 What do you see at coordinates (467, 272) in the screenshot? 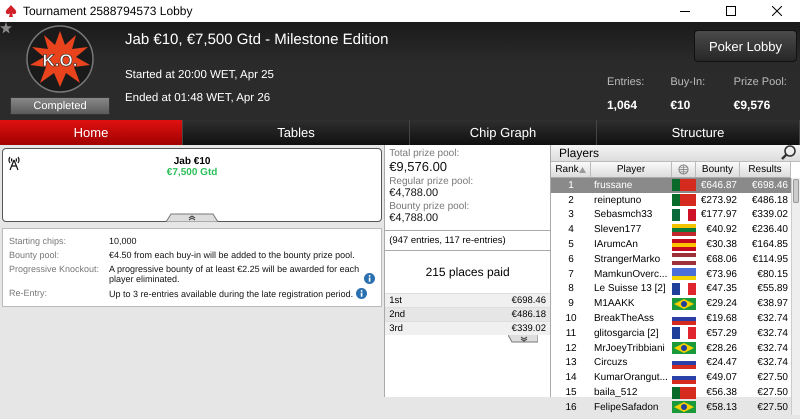
I see `places-paid: 215 places paid` at bounding box center [467, 272].